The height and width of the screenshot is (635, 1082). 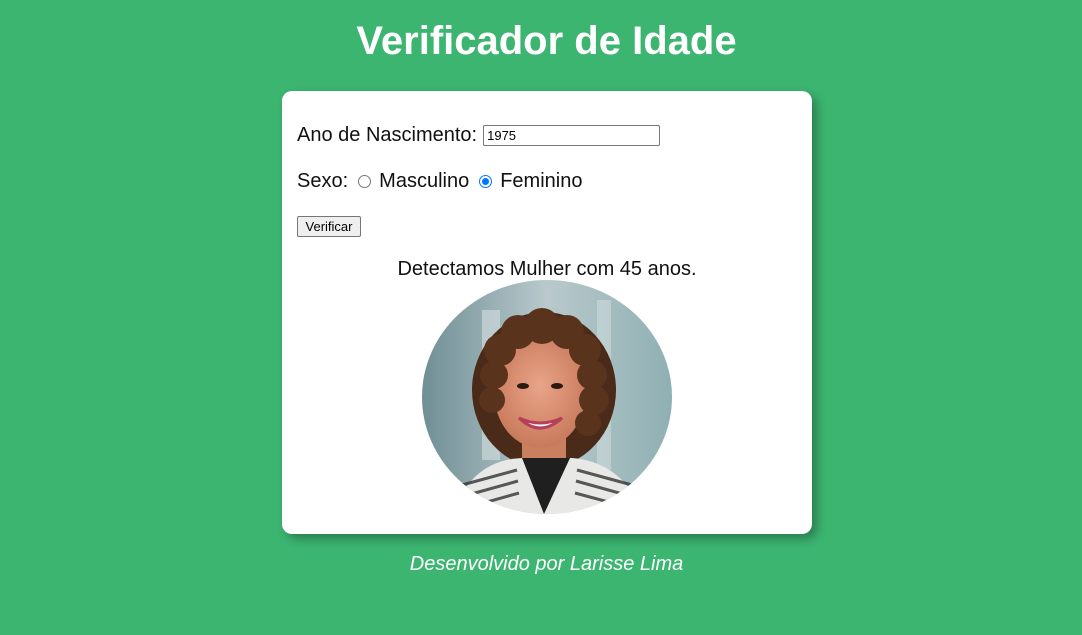 What do you see at coordinates (329, 226) in the screenshot?
I see `verify-button: Verificar` at bounding box center [329, 226].